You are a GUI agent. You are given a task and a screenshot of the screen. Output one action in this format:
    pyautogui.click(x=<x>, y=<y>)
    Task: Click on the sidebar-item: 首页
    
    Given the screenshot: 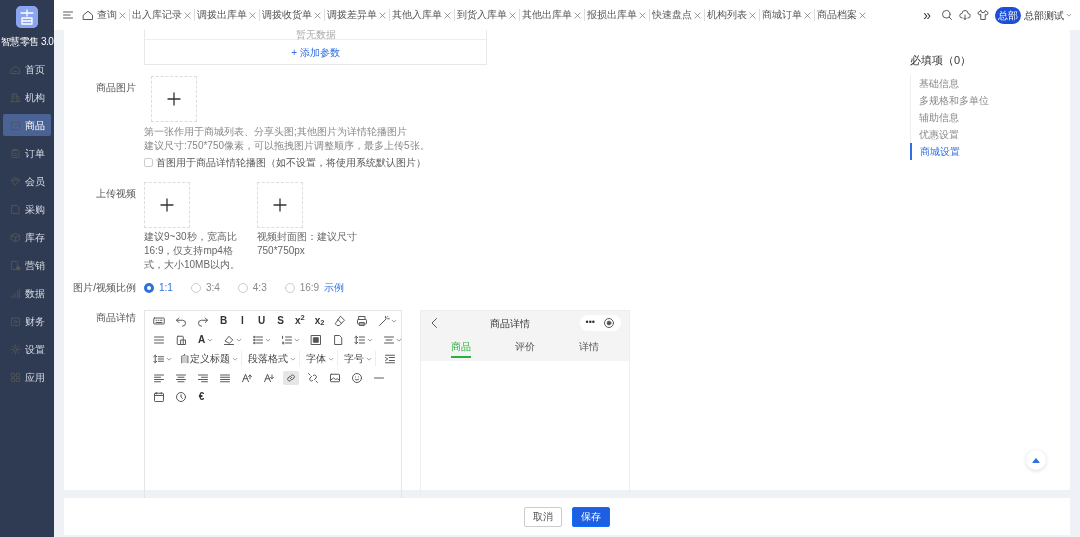 What is the action you would take?
    pyautogui.click(x=27, y=69)
    